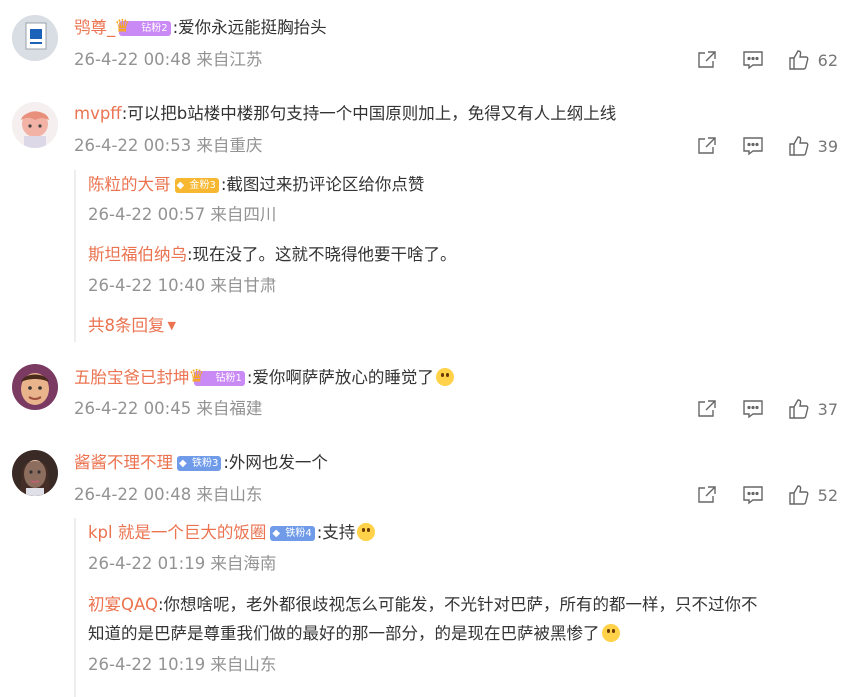 The height and width of the screenshot is (697, 858). I want to click on username: mvpff, so click(98, 113).